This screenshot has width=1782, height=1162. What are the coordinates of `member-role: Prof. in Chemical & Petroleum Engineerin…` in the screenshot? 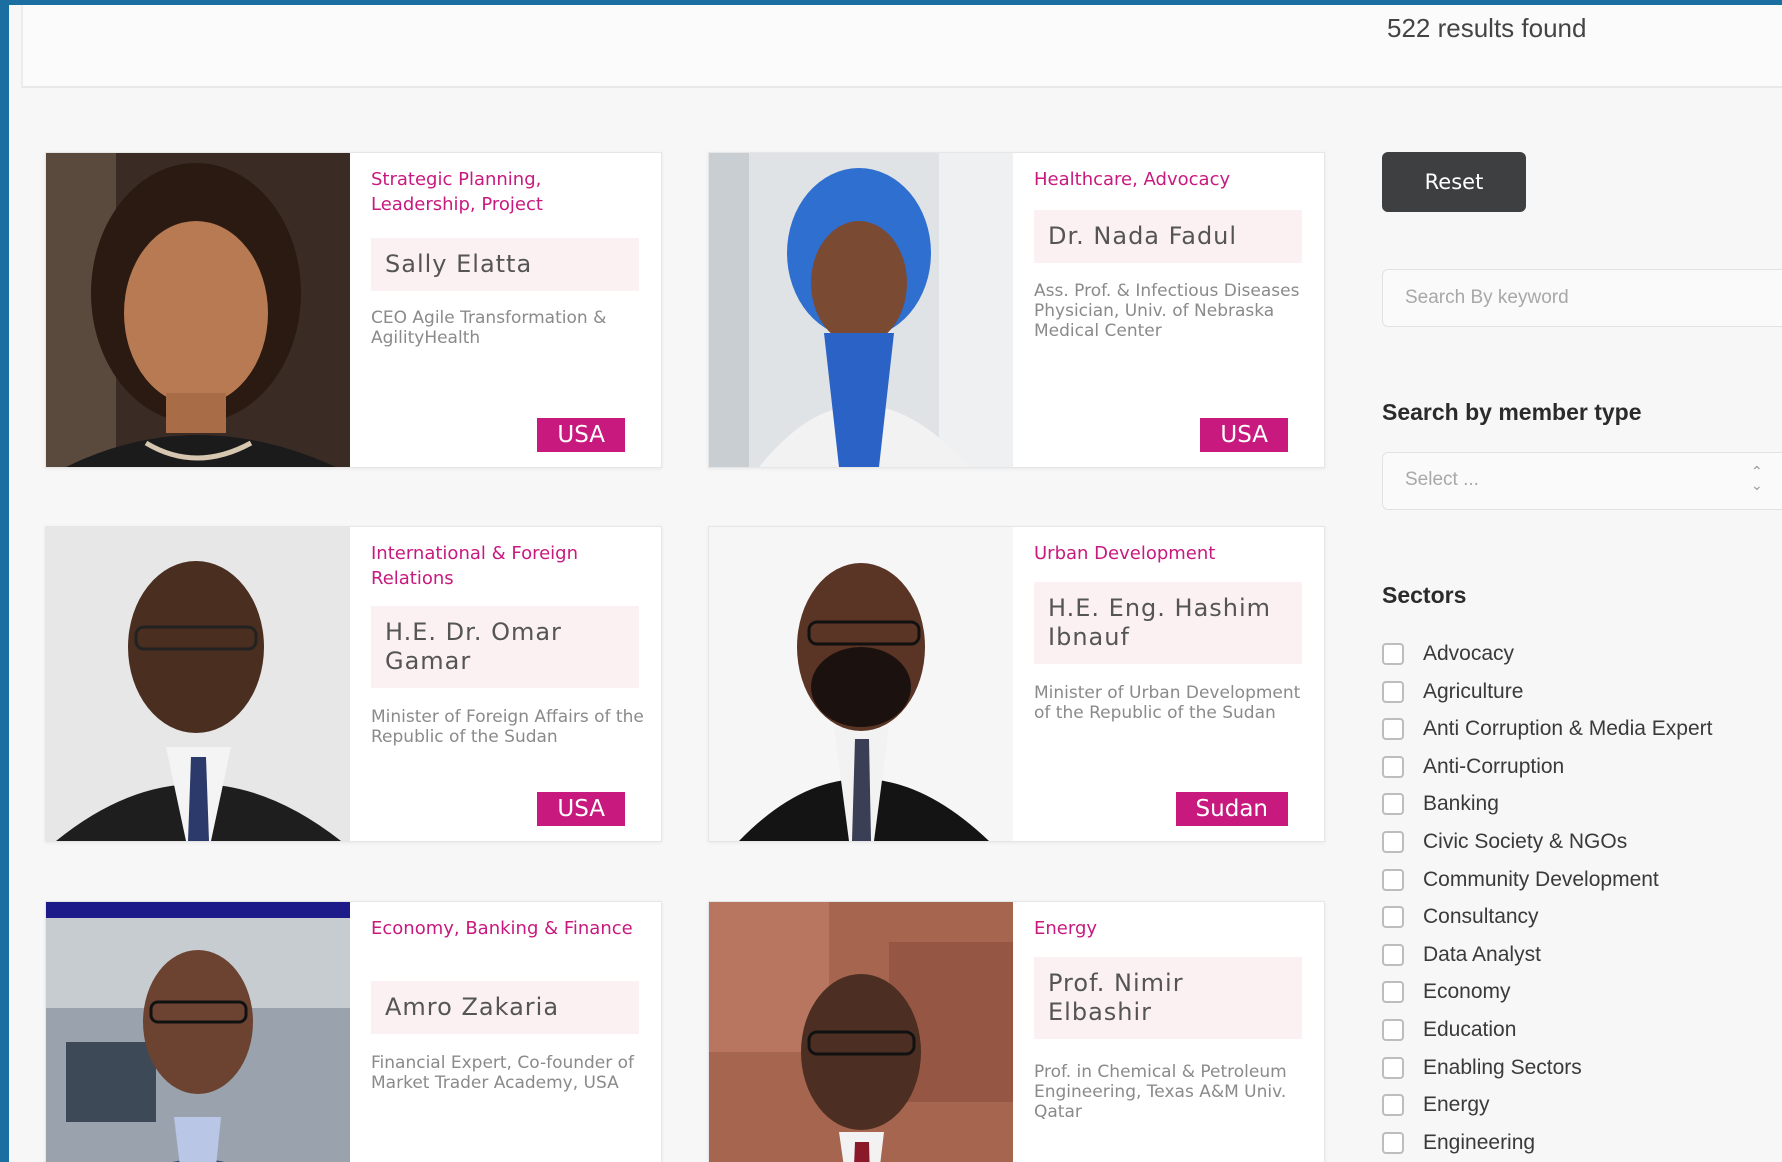 It's located at (1160, 1092).